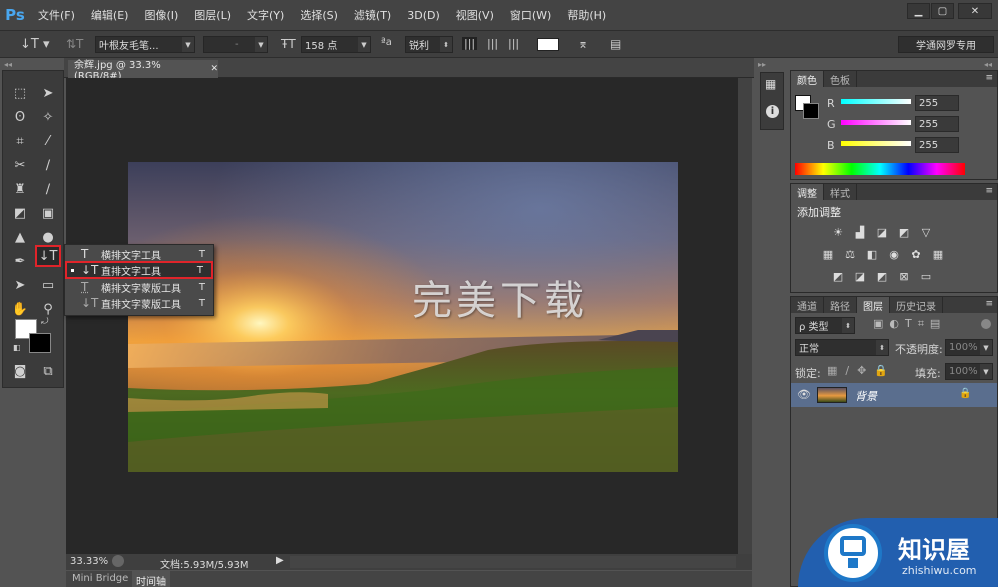 The image size is (998, 587). Describe the element at coordinates (937, 145) in the screenshot. I see `b-value: 255` at that location.